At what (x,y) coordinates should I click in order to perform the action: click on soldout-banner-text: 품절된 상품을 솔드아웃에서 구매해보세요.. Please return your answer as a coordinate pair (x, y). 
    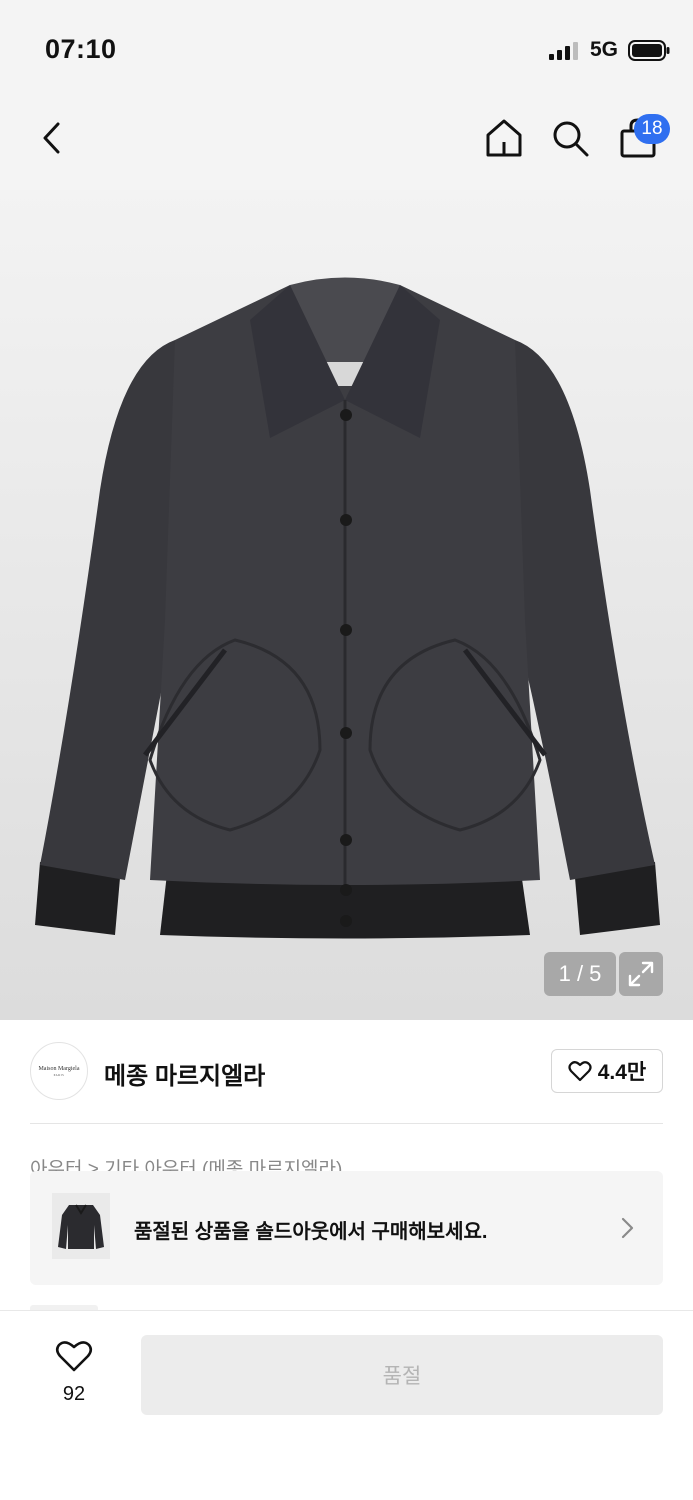
    Looking at the image, I should click on (311, 1232).